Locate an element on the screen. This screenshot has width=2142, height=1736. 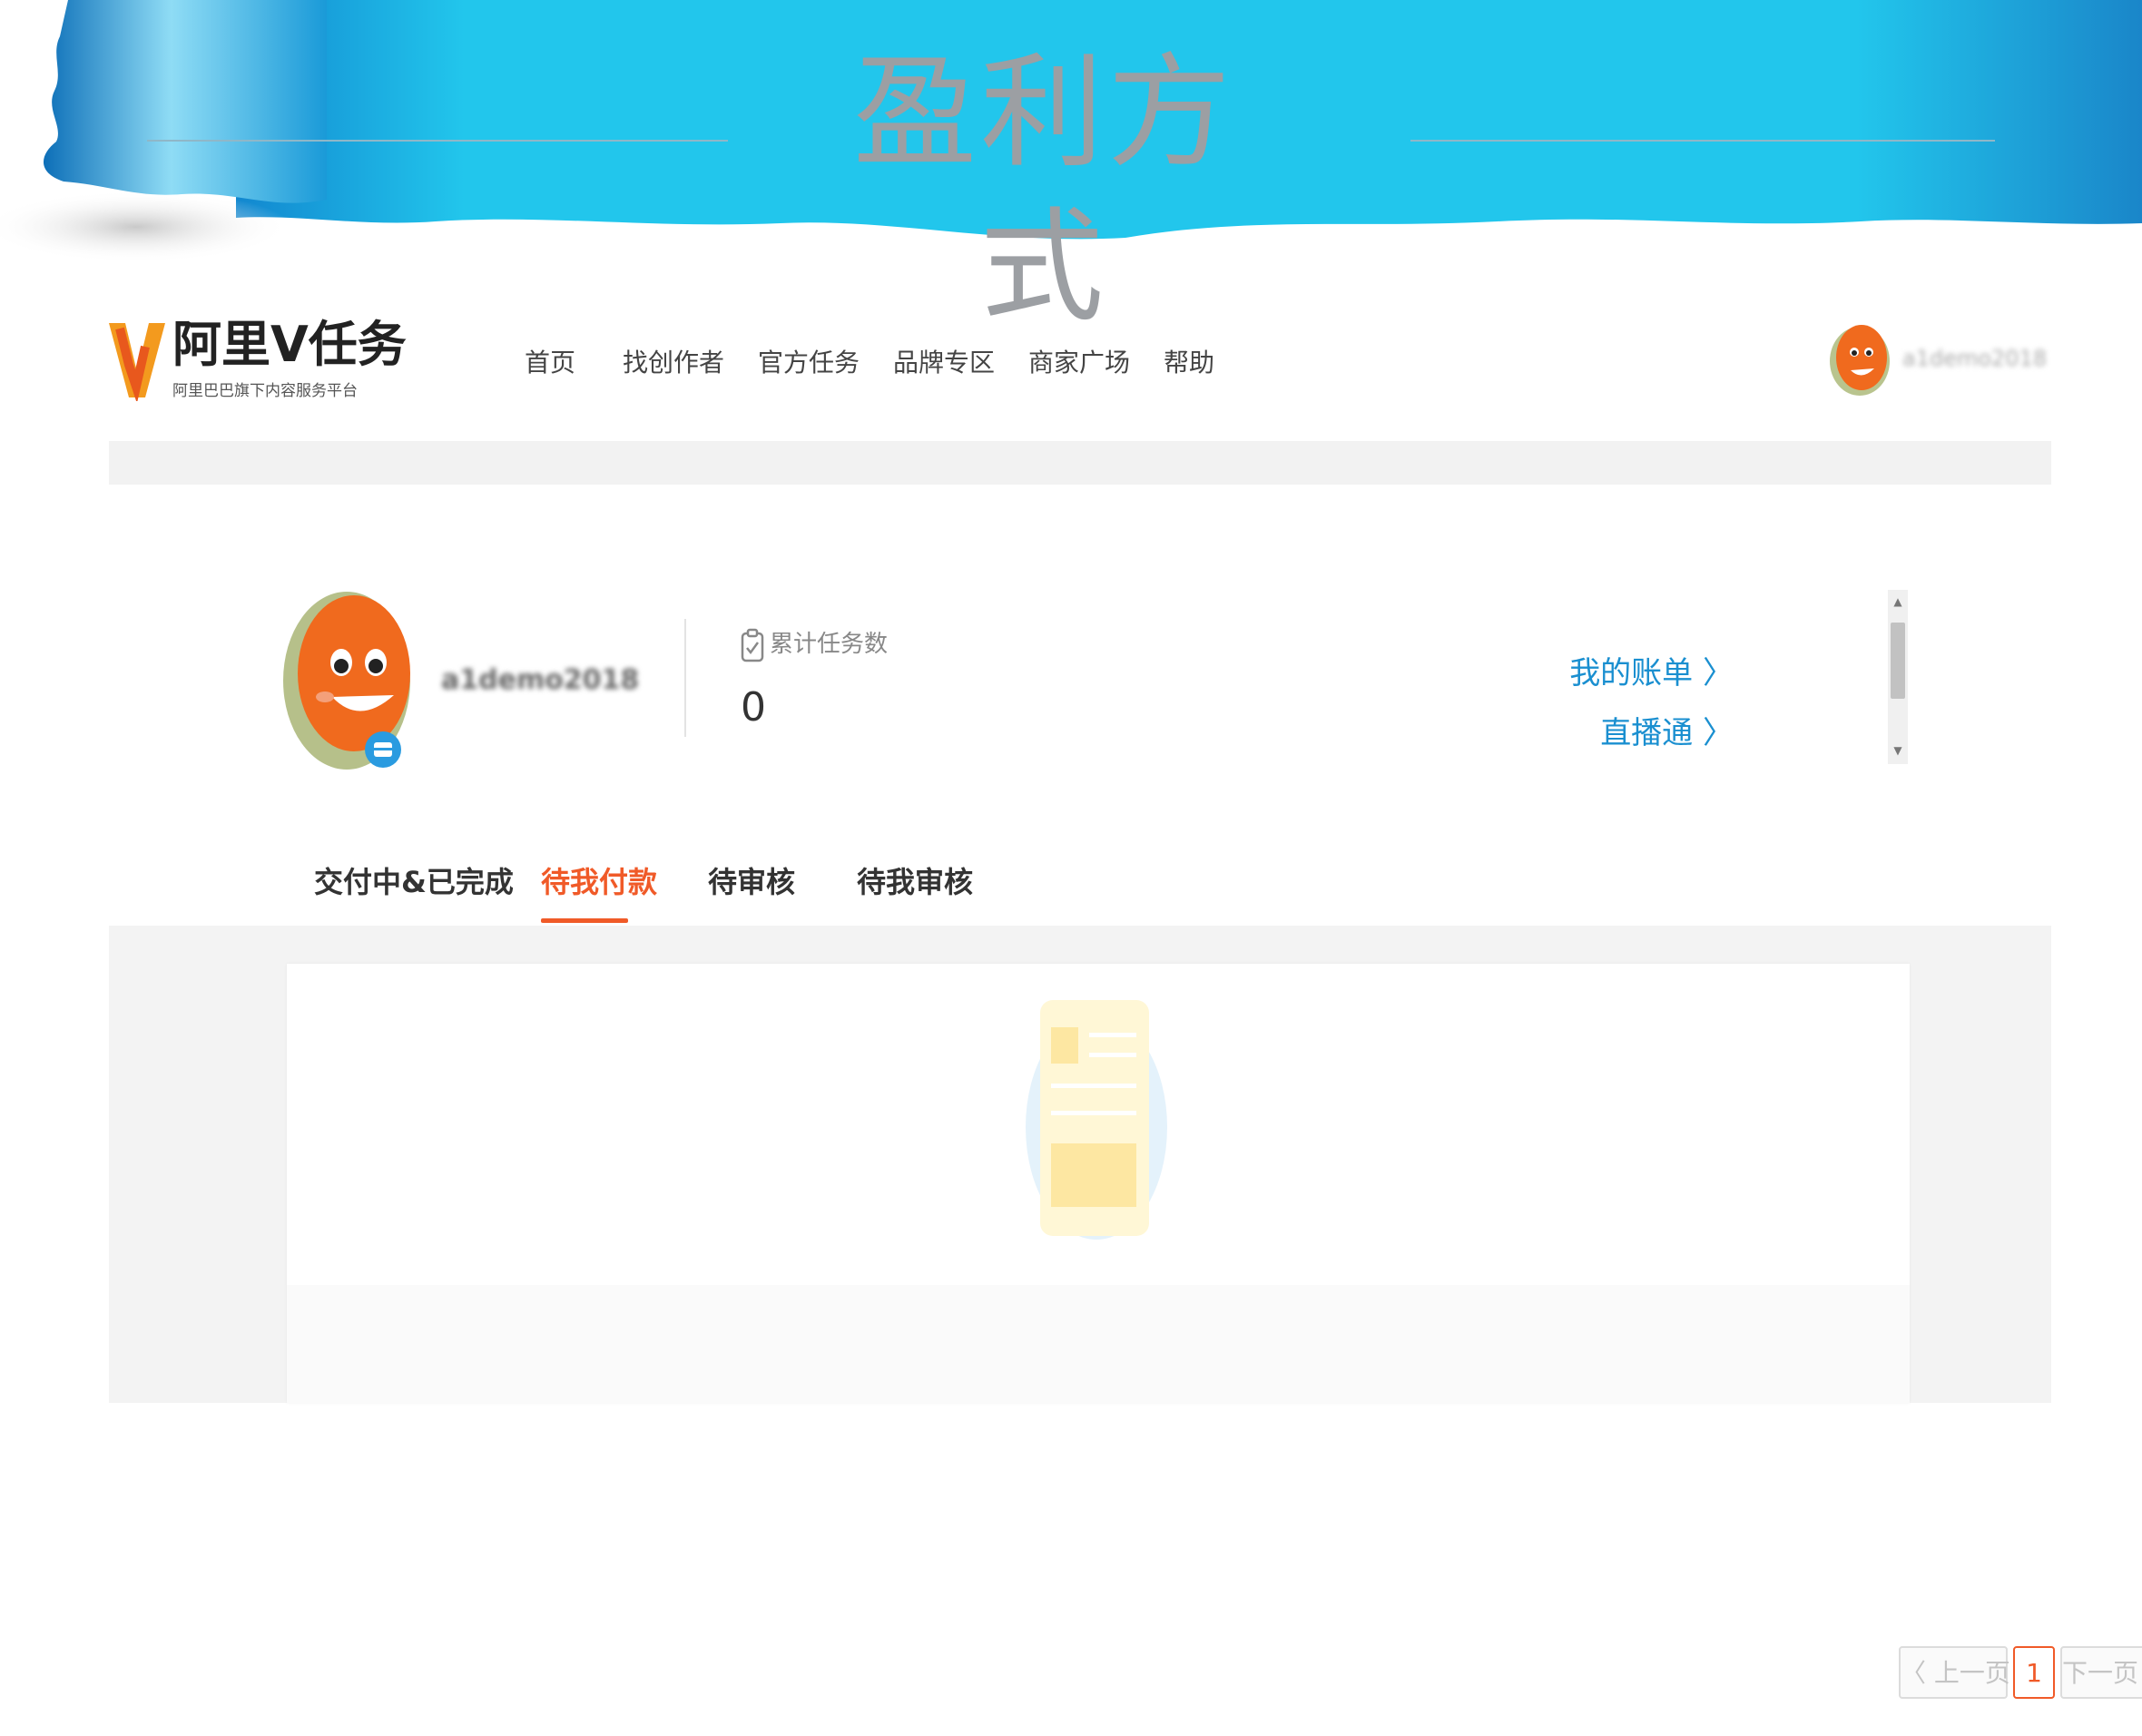
tab-pending-my-review: 待我审核 is located at coordinates (915, 882).